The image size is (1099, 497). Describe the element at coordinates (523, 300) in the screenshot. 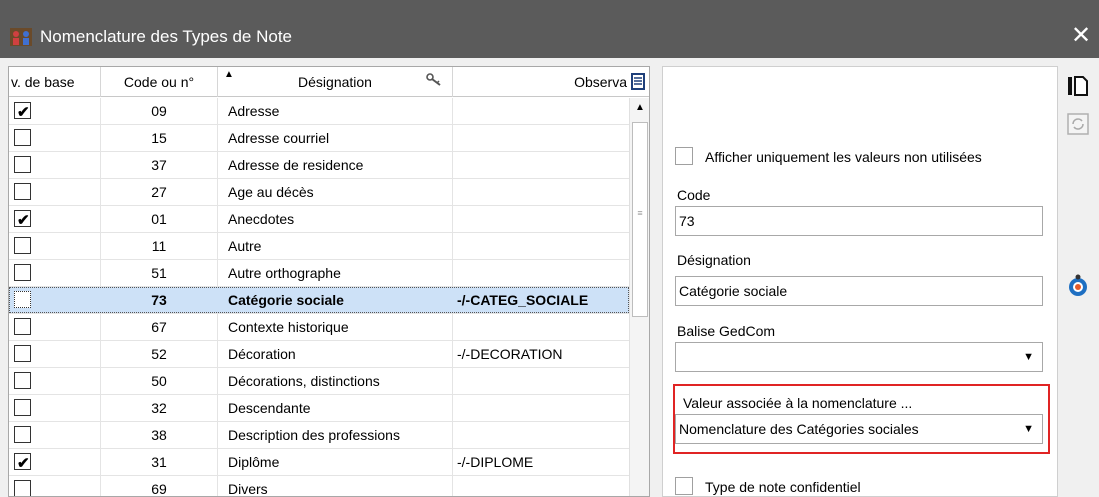

I see `observation-cell: -/-CATEG_SOCIALE` at that location.